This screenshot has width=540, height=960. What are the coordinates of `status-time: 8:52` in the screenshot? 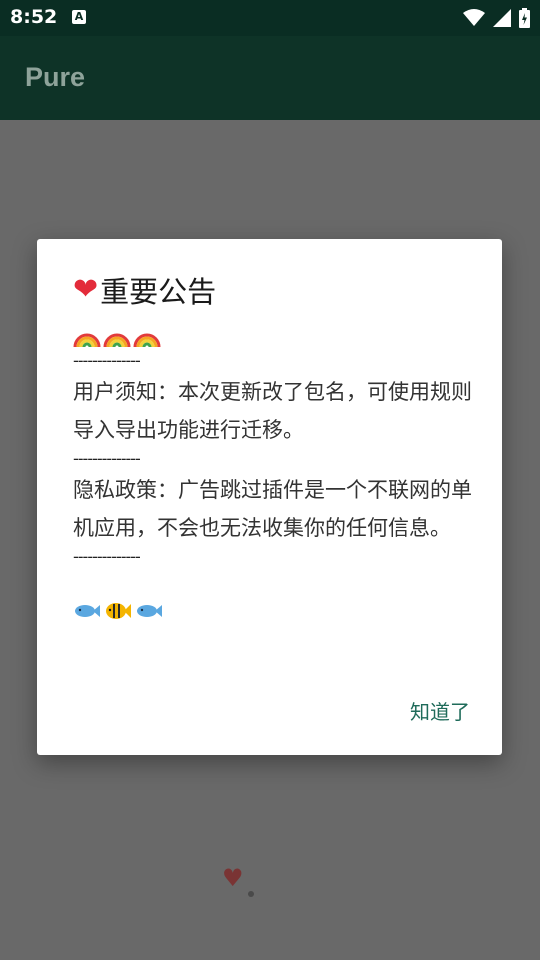 It's located at (34, 17).